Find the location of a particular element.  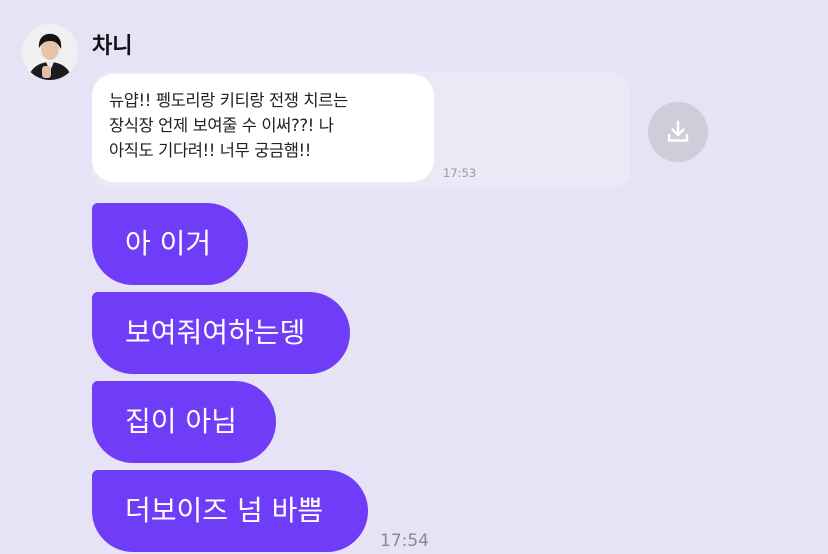

download-button is located at coordinates (678, 132).